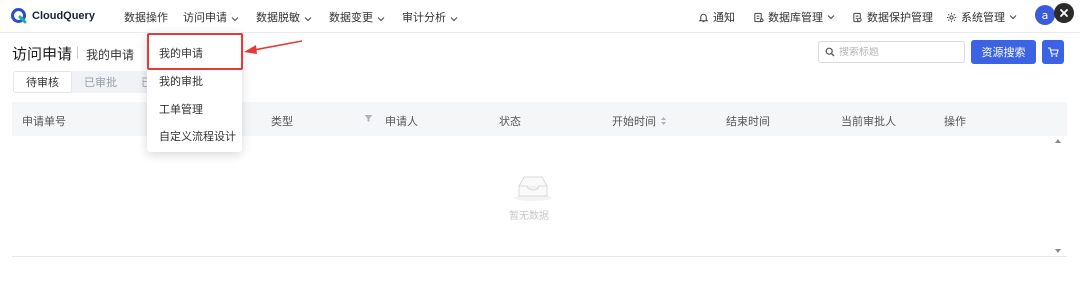 This screenshot has width=1080, height=306. Describe the element at coordinates (1058, 251) in the screenshot. I see `scroll-down-arrow-icon` at that location.